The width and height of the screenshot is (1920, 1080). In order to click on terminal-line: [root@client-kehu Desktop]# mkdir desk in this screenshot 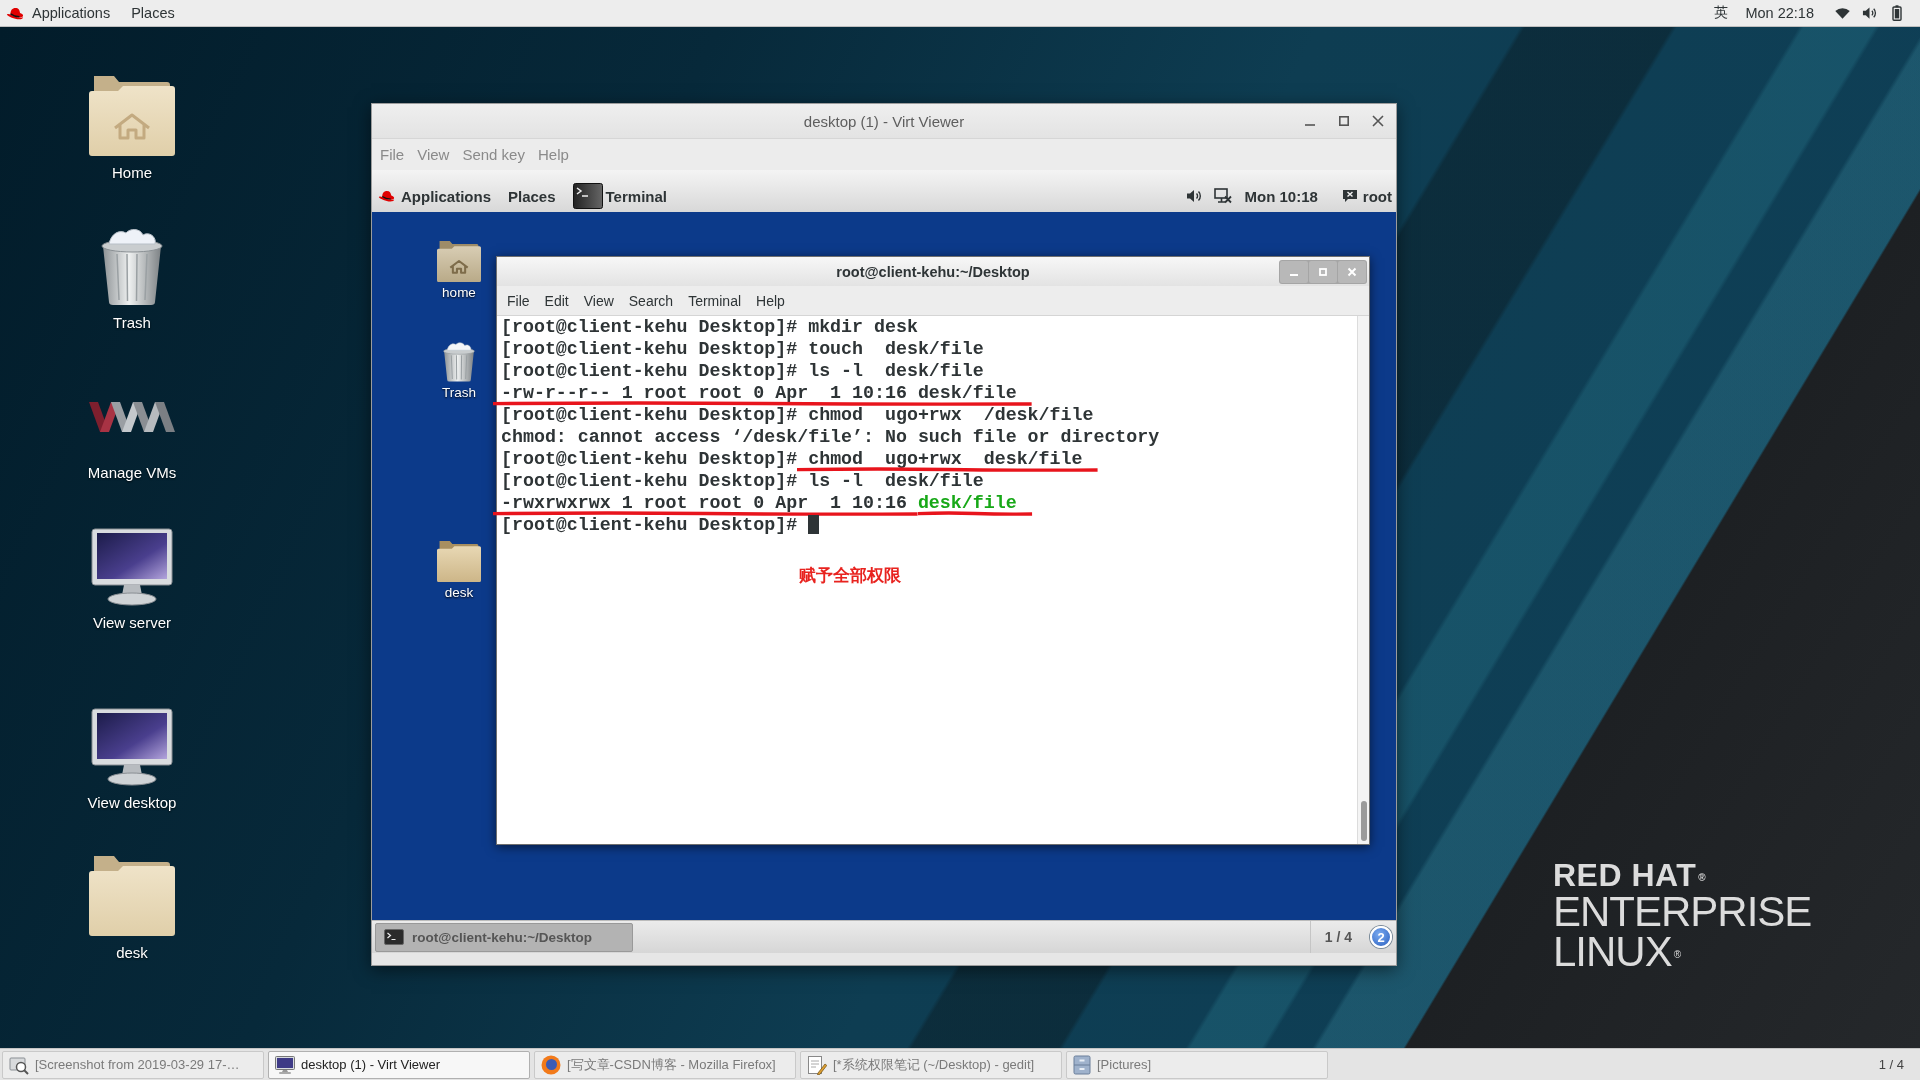, I will do `click(709, 327)`.